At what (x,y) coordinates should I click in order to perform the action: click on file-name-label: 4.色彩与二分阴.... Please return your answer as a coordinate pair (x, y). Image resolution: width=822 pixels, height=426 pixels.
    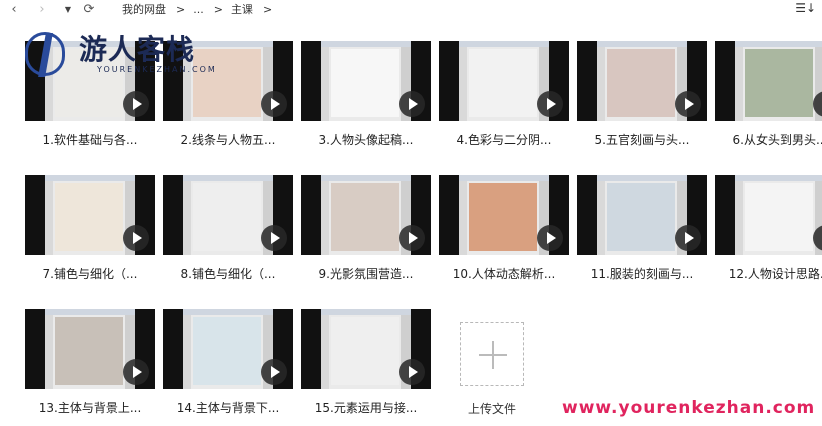
    Looking at the image, I should click on (504, 139).